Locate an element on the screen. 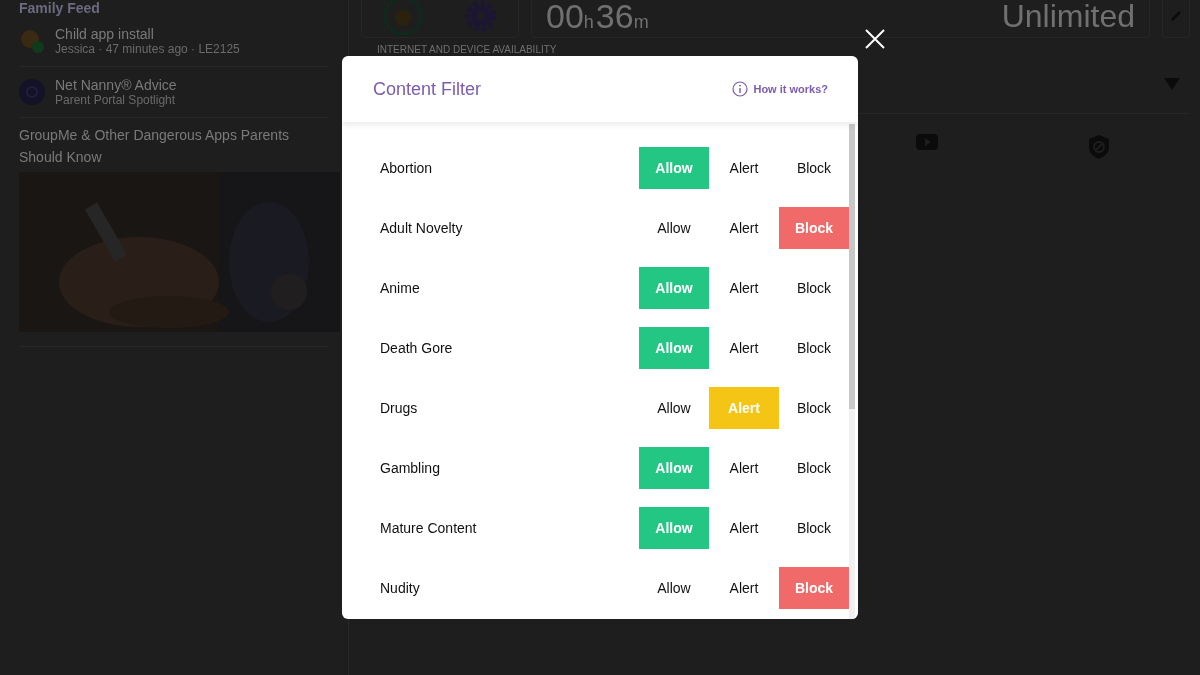  category-label: Gambling is located at coordinates (410, 468).